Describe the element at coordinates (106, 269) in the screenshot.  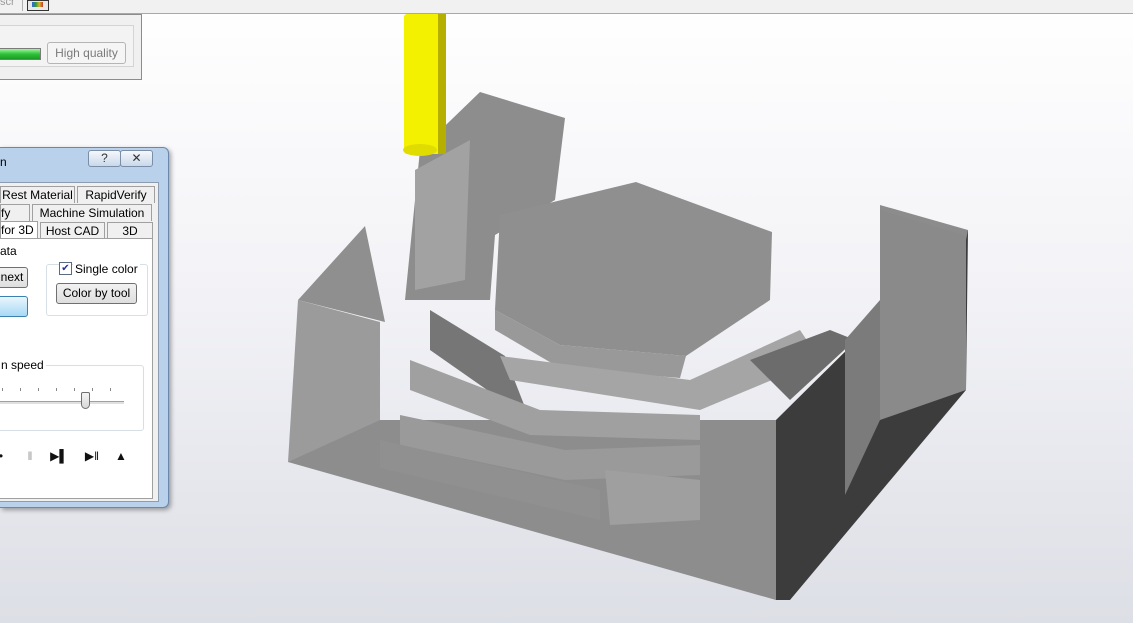
I see `single-color-label: Single color` at that location.